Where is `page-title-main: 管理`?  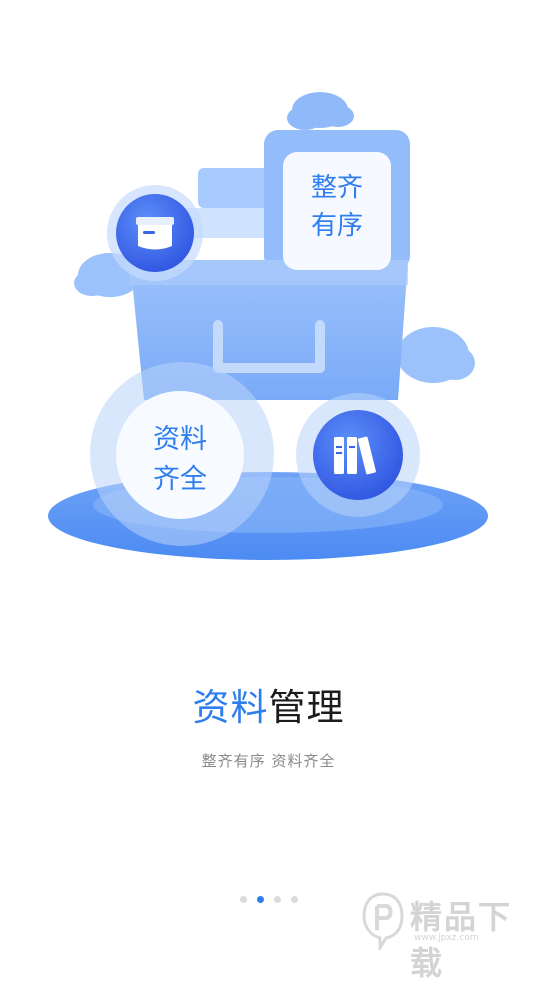
page-title-main: 管理 is located at coordinates (306, 707).